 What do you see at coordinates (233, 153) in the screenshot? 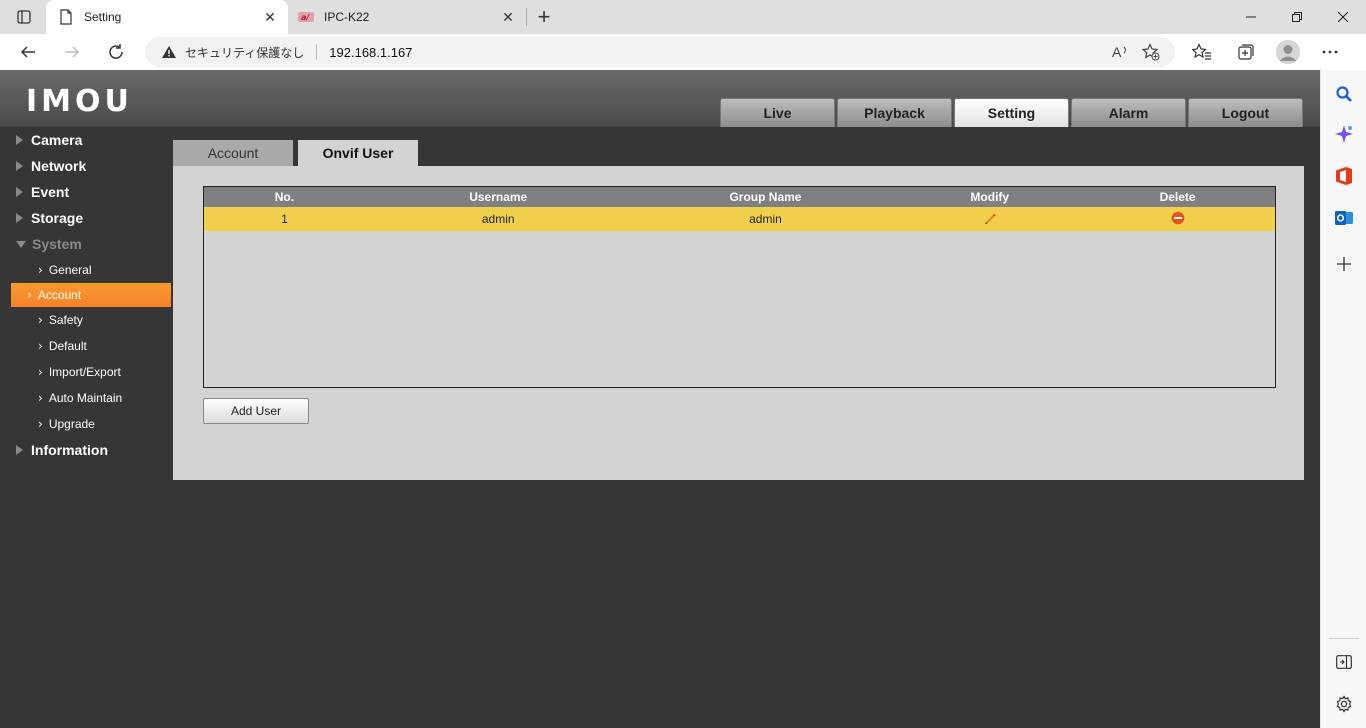
I see `subtab-account: Account` at bounding box center [233, 153].